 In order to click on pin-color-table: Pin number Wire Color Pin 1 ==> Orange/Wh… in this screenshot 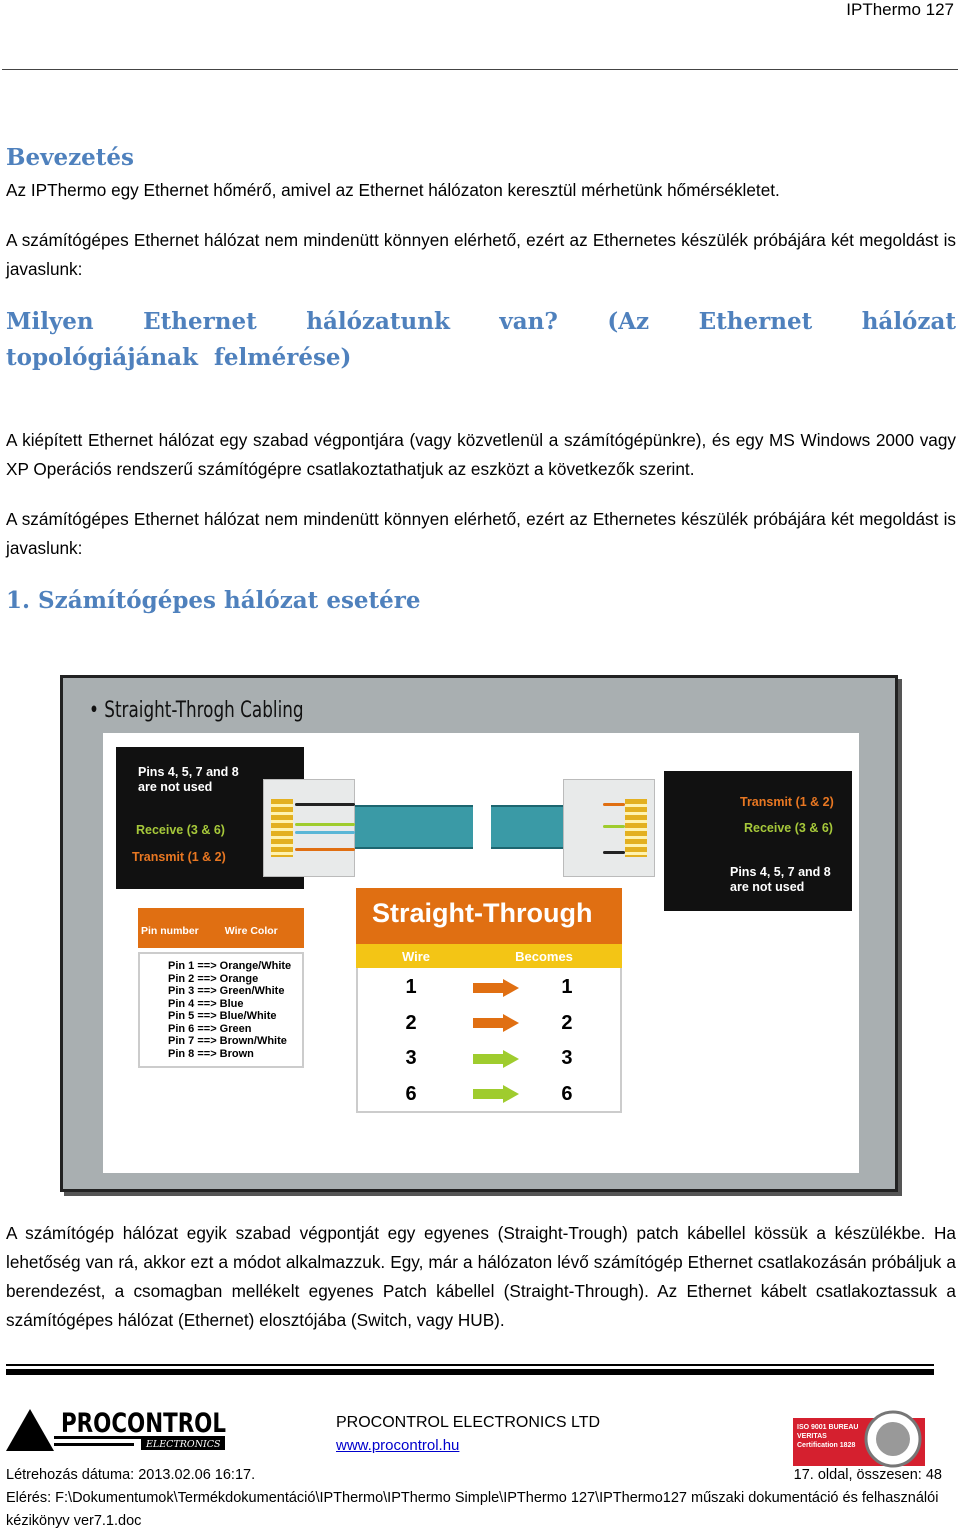, I will do `click(221, 989)`.